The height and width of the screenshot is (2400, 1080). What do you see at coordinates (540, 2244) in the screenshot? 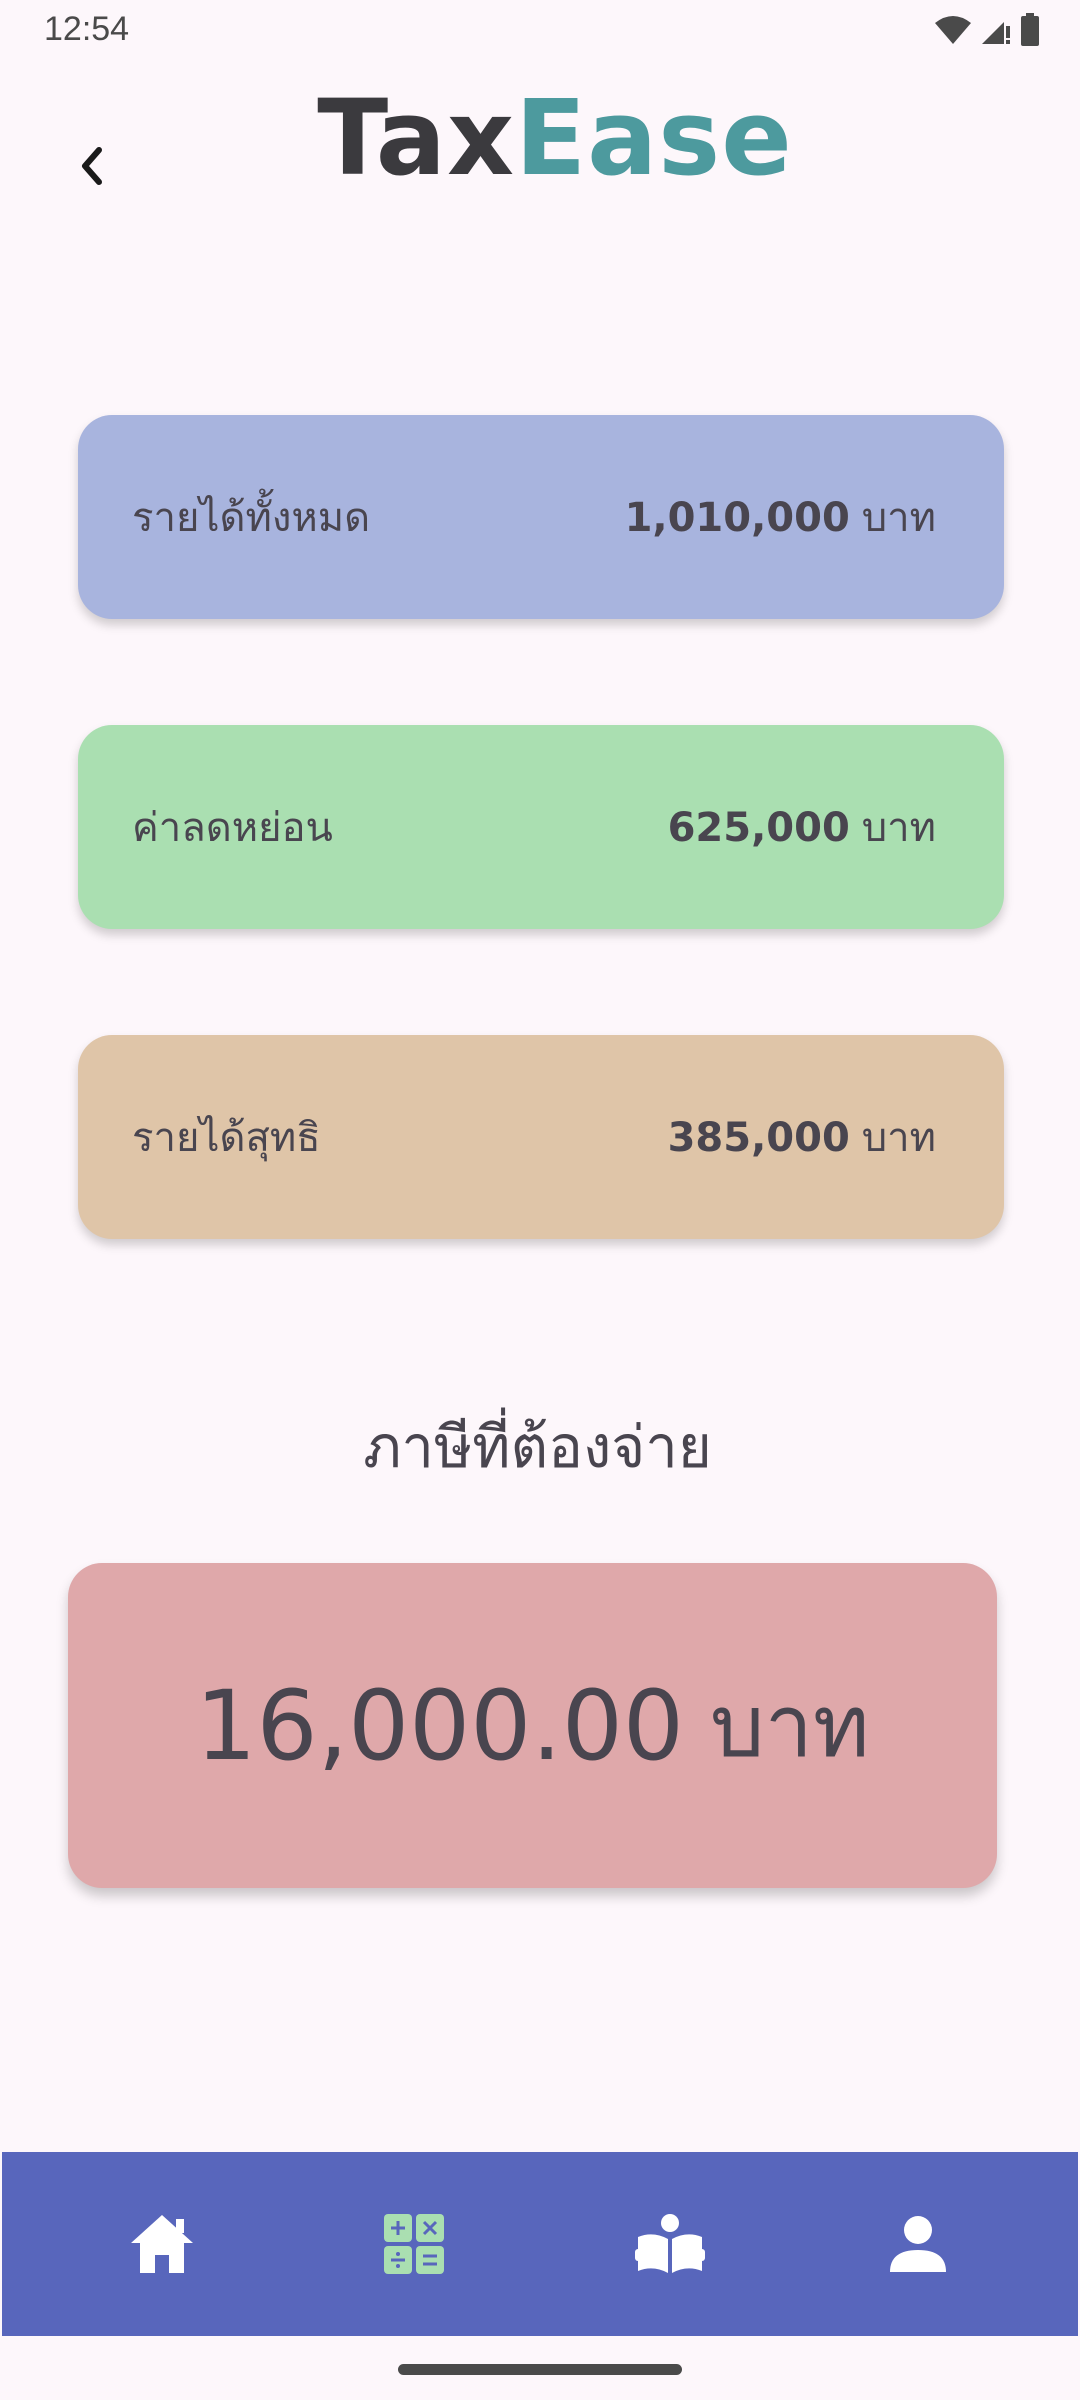
I see `bottom-nav` at bounding box center [540, 2244].